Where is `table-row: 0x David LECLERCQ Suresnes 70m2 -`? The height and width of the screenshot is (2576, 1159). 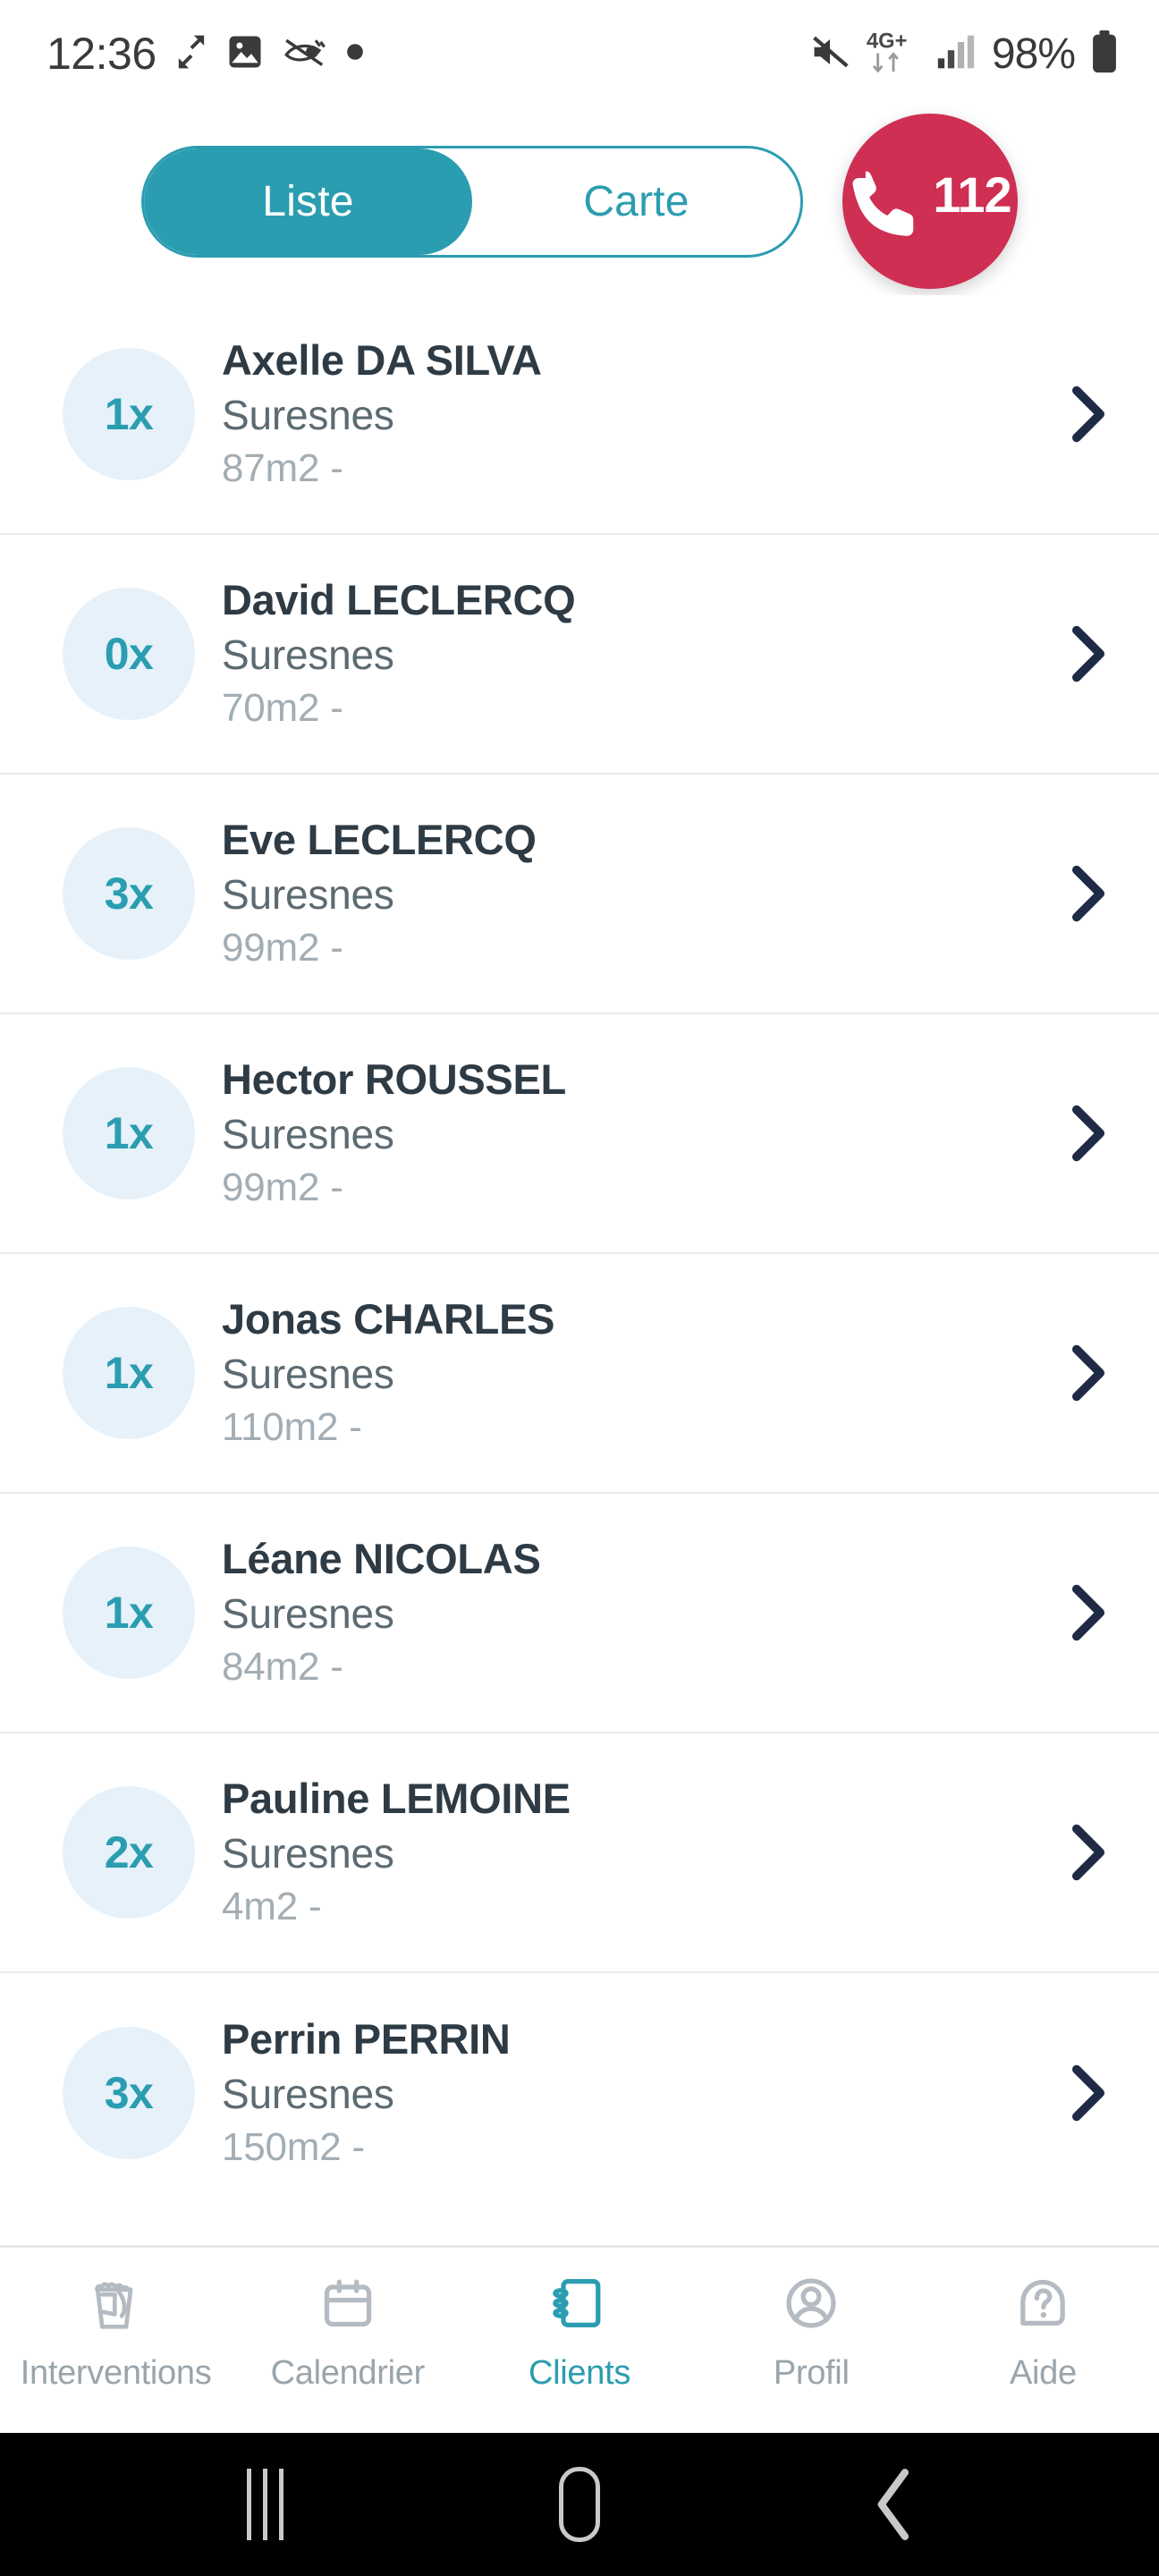
table-row: 0x David LECLERCQ Suresnes 70m2 - is located at coordinates (579, 655).